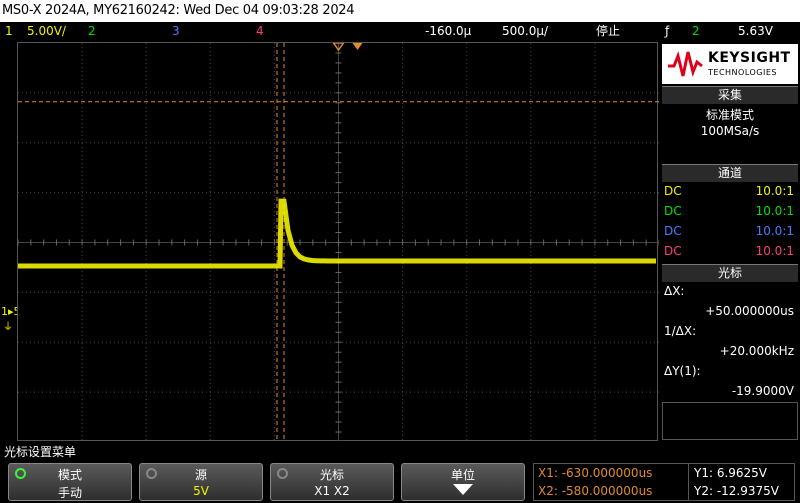 Image resolution: width=800 pixels, height=503 pixels. What do you see at coordinates (595, 473) in the screenshot?
I see `x1-readout: X1: -630.000000us` at bounding box center [595, 473].